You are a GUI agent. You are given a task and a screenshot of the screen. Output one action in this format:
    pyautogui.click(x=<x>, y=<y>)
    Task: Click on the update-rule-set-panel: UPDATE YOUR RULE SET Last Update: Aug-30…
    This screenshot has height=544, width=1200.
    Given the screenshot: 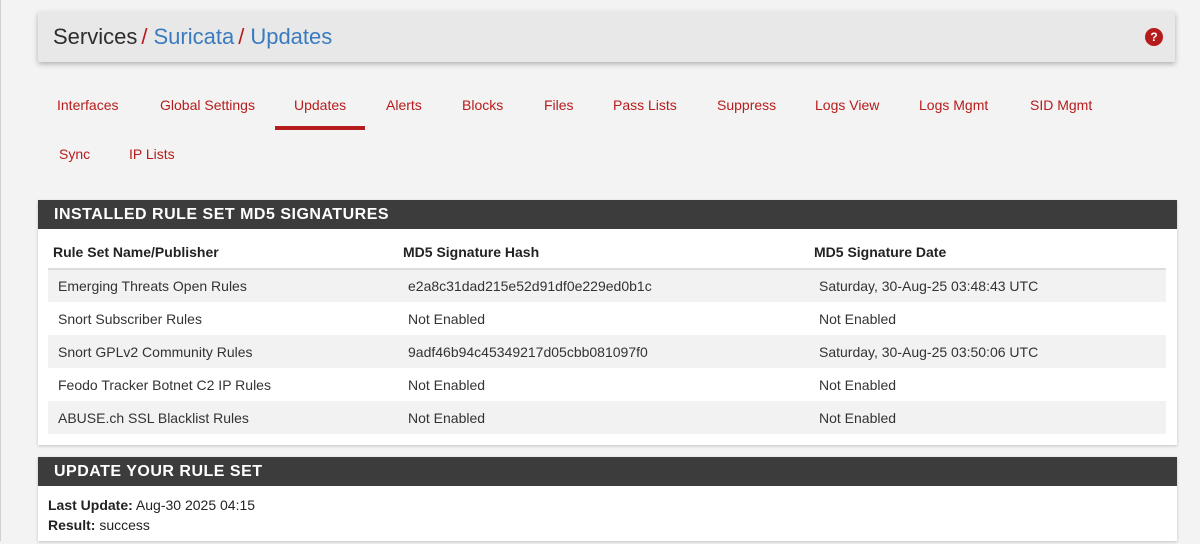 What is the action you would take?
    pyautogui.click(x=607, y=499)
    